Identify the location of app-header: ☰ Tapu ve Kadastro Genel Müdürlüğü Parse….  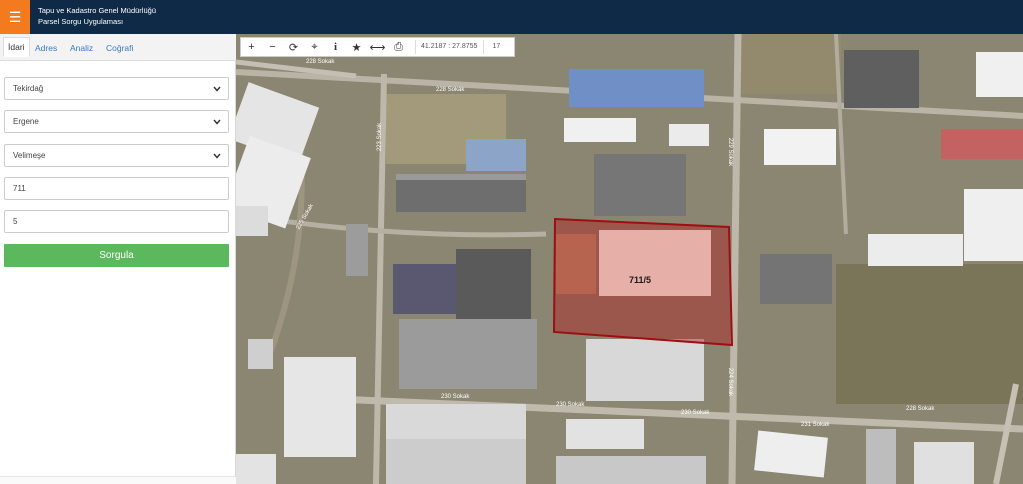
(511, 17).